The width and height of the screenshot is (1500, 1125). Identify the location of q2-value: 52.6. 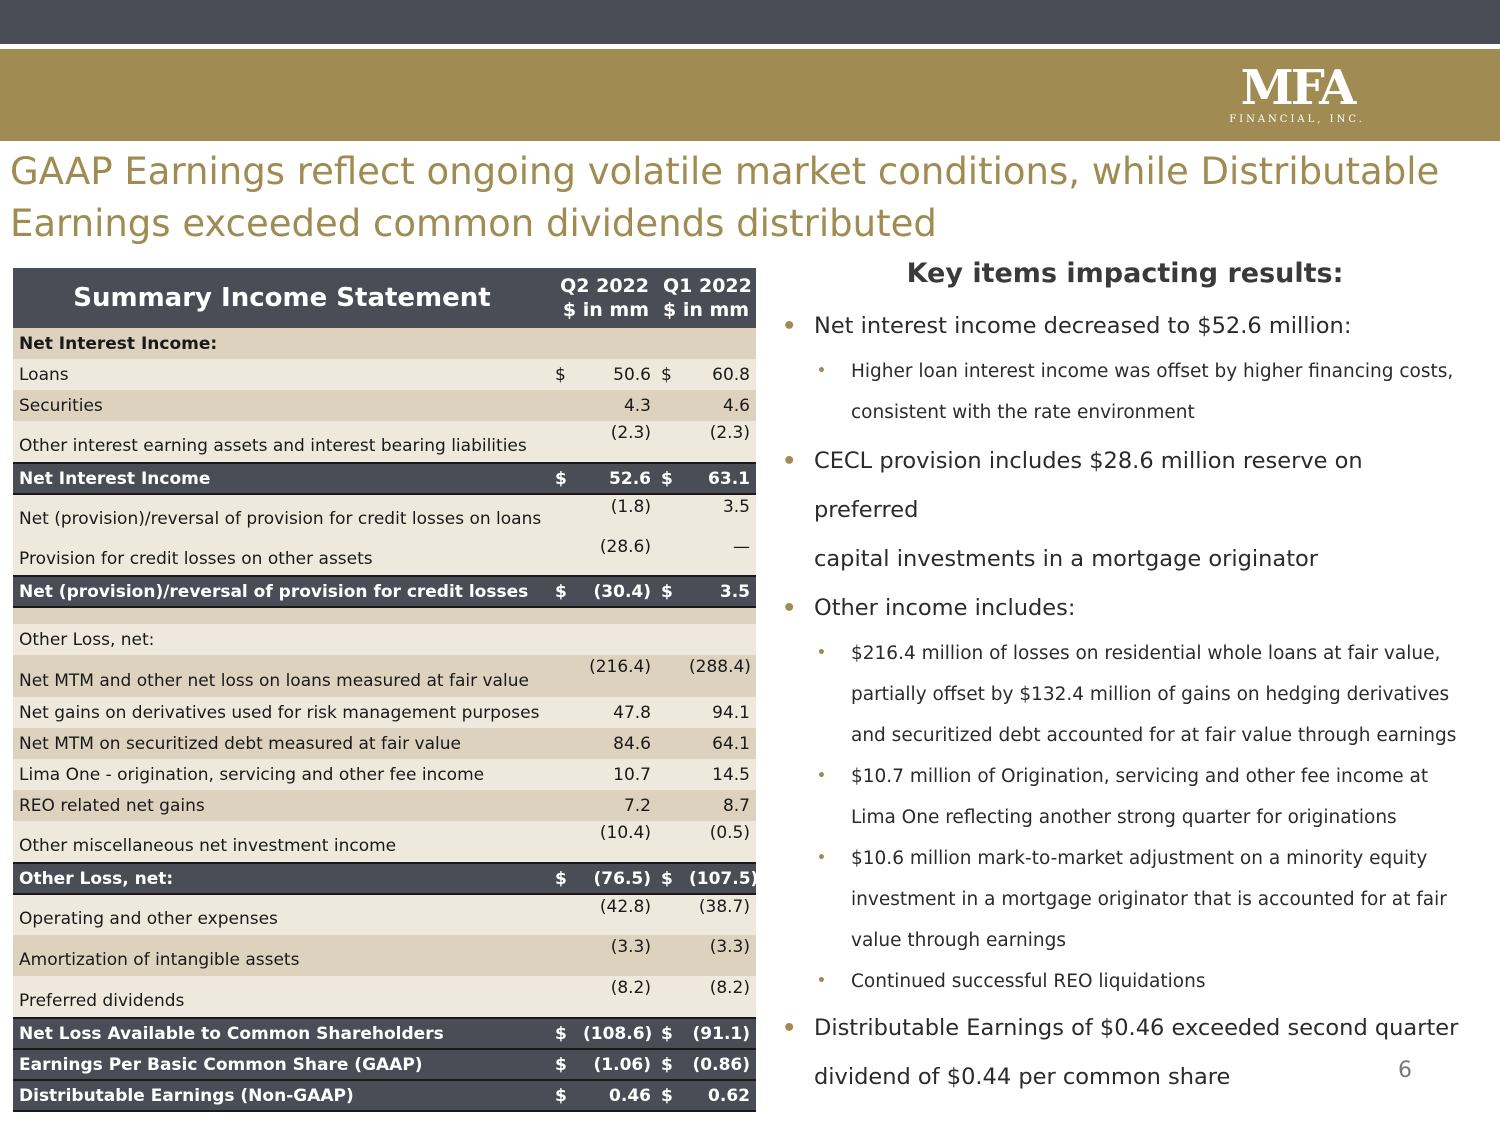
(617, 478).